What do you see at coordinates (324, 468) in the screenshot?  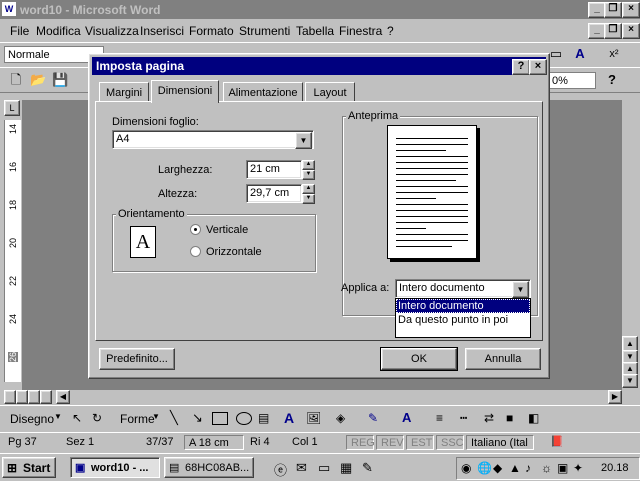 I see `desktop-icon: ▭` at bounding box center [324, 468].